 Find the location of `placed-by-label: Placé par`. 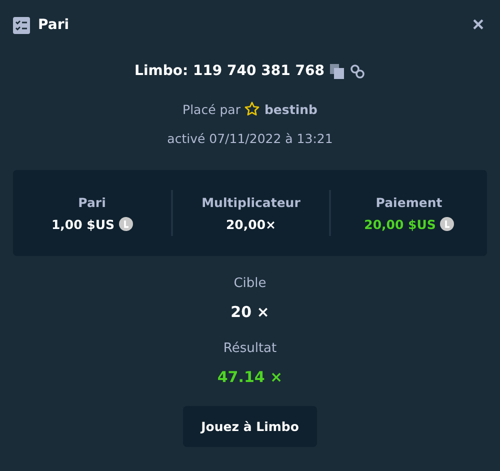

placed-by-label: Placé par is located at coordinates (211, 109).